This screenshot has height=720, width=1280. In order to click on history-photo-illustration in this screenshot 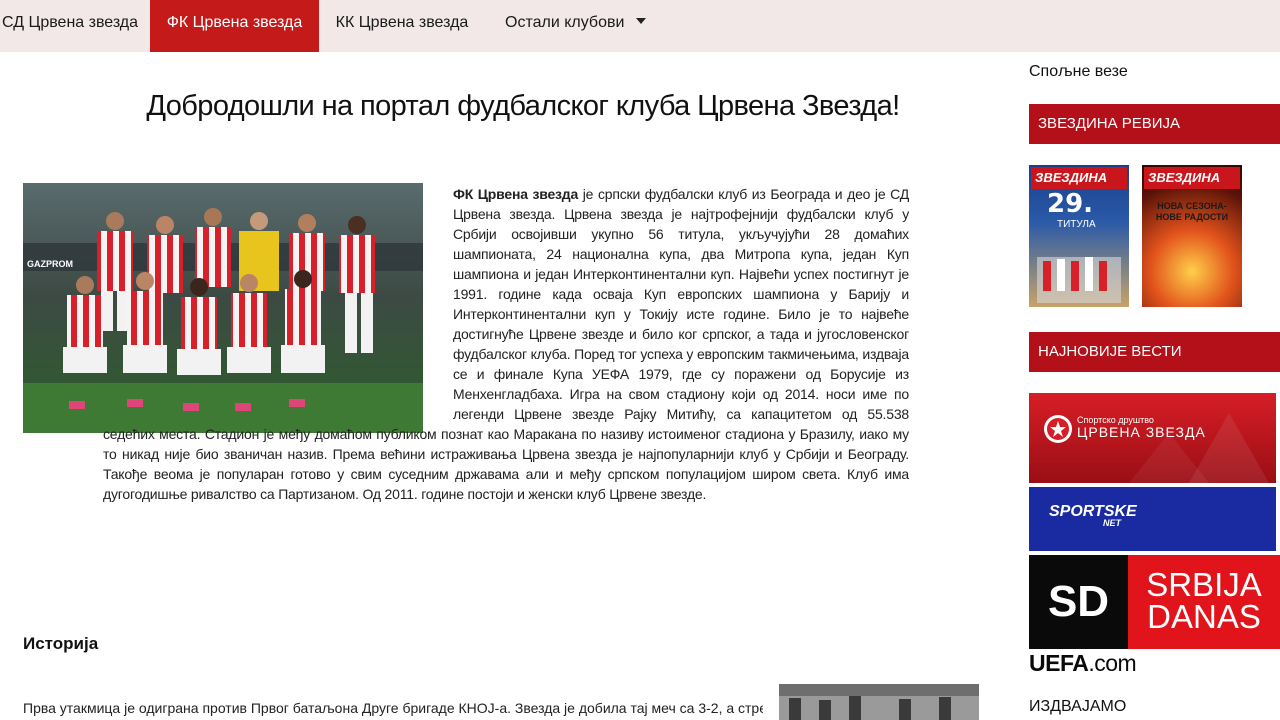, I will do `click(879, 702)`.